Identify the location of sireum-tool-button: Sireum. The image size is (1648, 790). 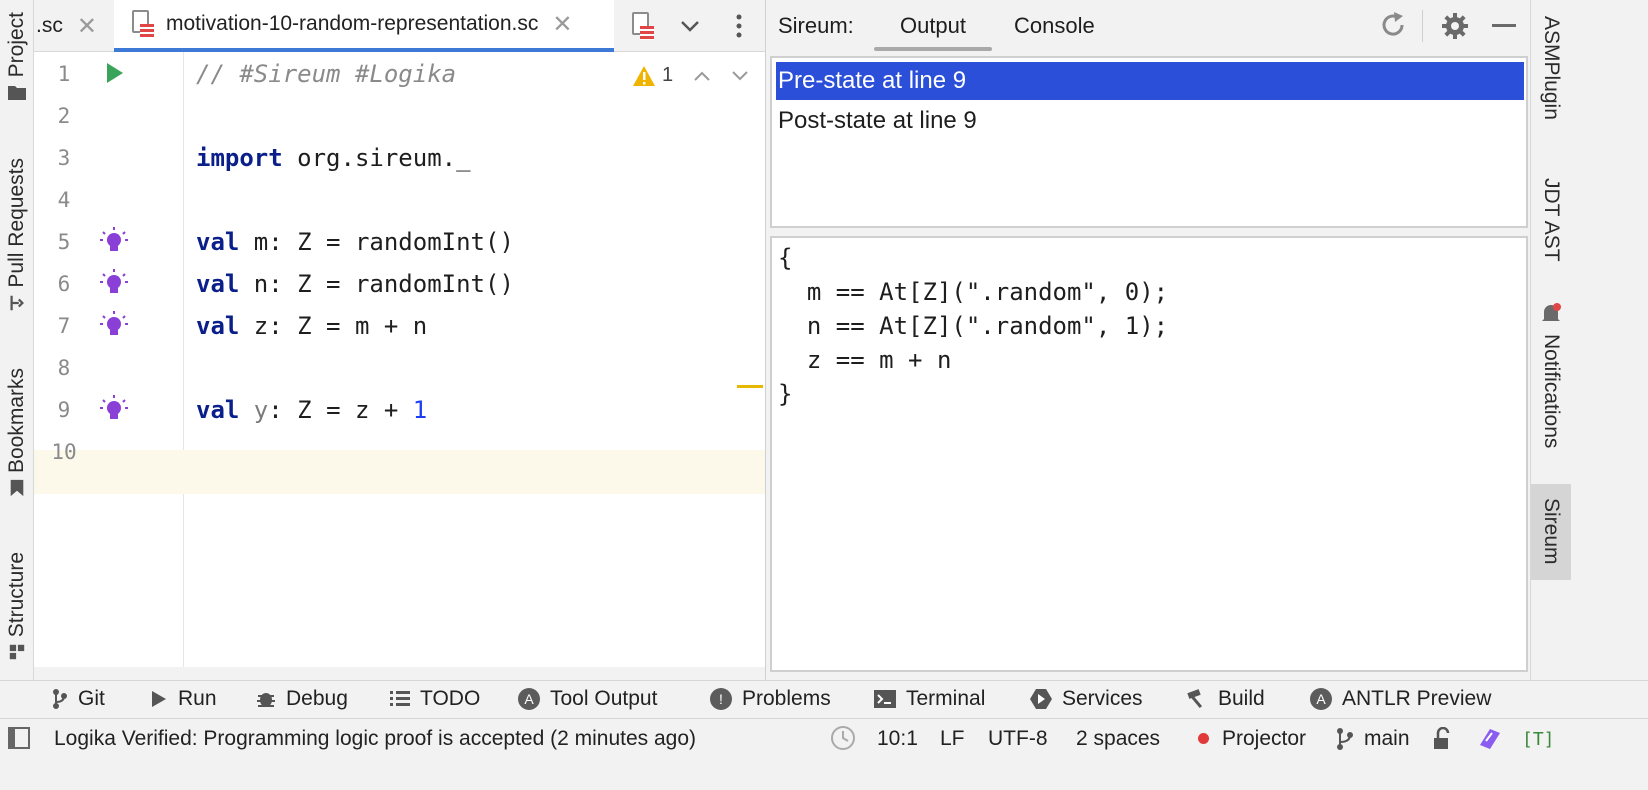
(1551, 532).